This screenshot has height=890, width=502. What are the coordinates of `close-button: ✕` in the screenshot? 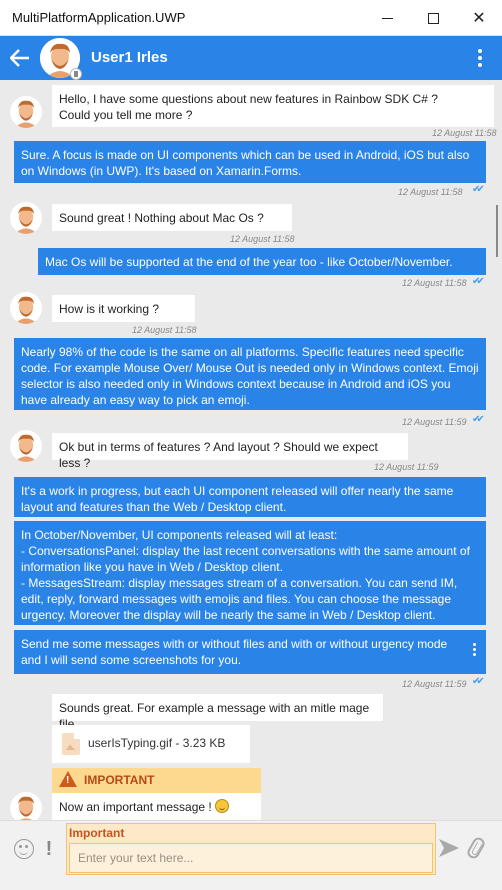 It's located at (479, 18).